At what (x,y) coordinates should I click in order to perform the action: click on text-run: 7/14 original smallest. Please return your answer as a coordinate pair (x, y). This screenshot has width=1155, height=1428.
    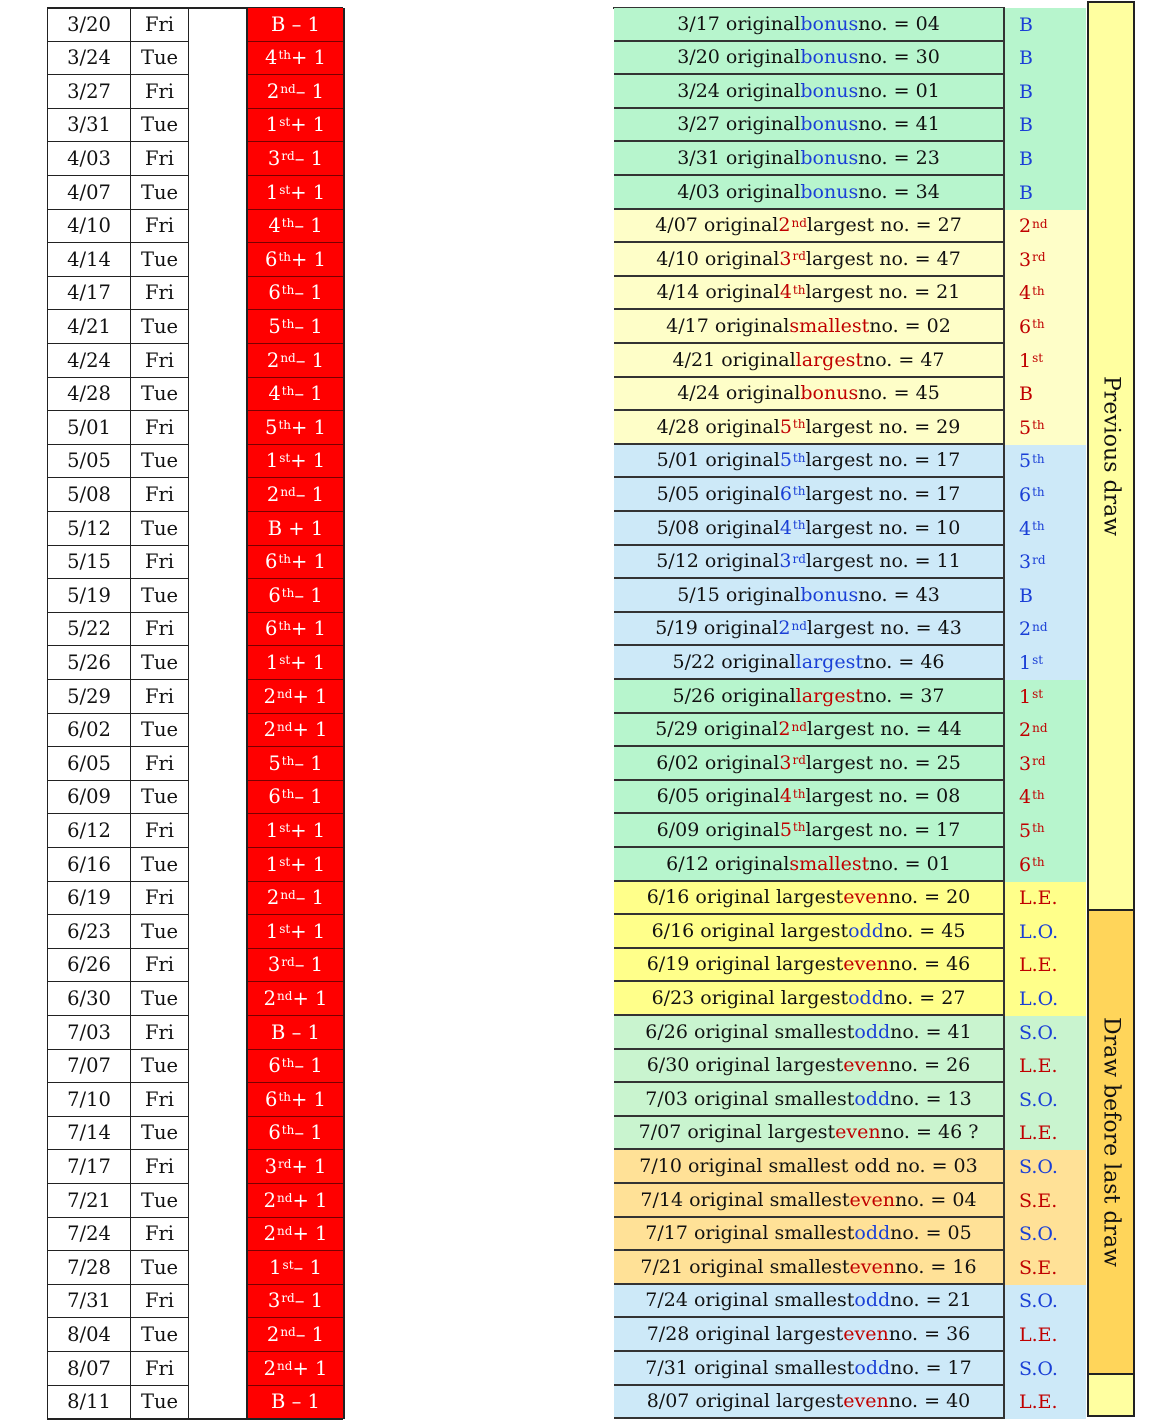
    Looking at the image, I should click on (745, 1199).